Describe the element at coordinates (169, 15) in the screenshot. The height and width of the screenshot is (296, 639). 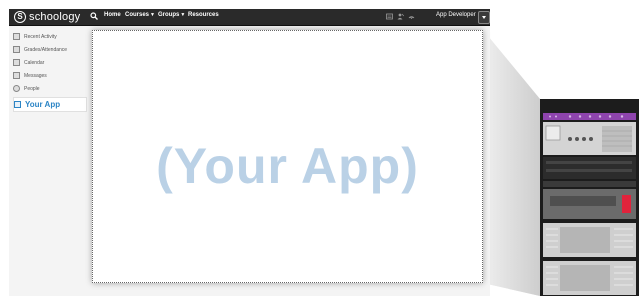
I see `nav-groups-label: Groups` at that location.